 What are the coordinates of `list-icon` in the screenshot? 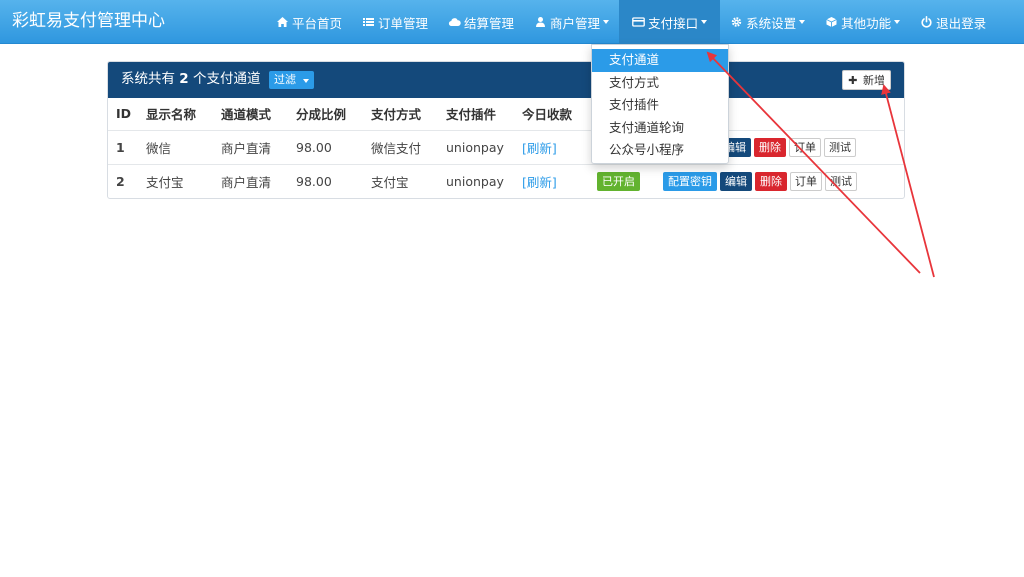 It's located at (368, 22).